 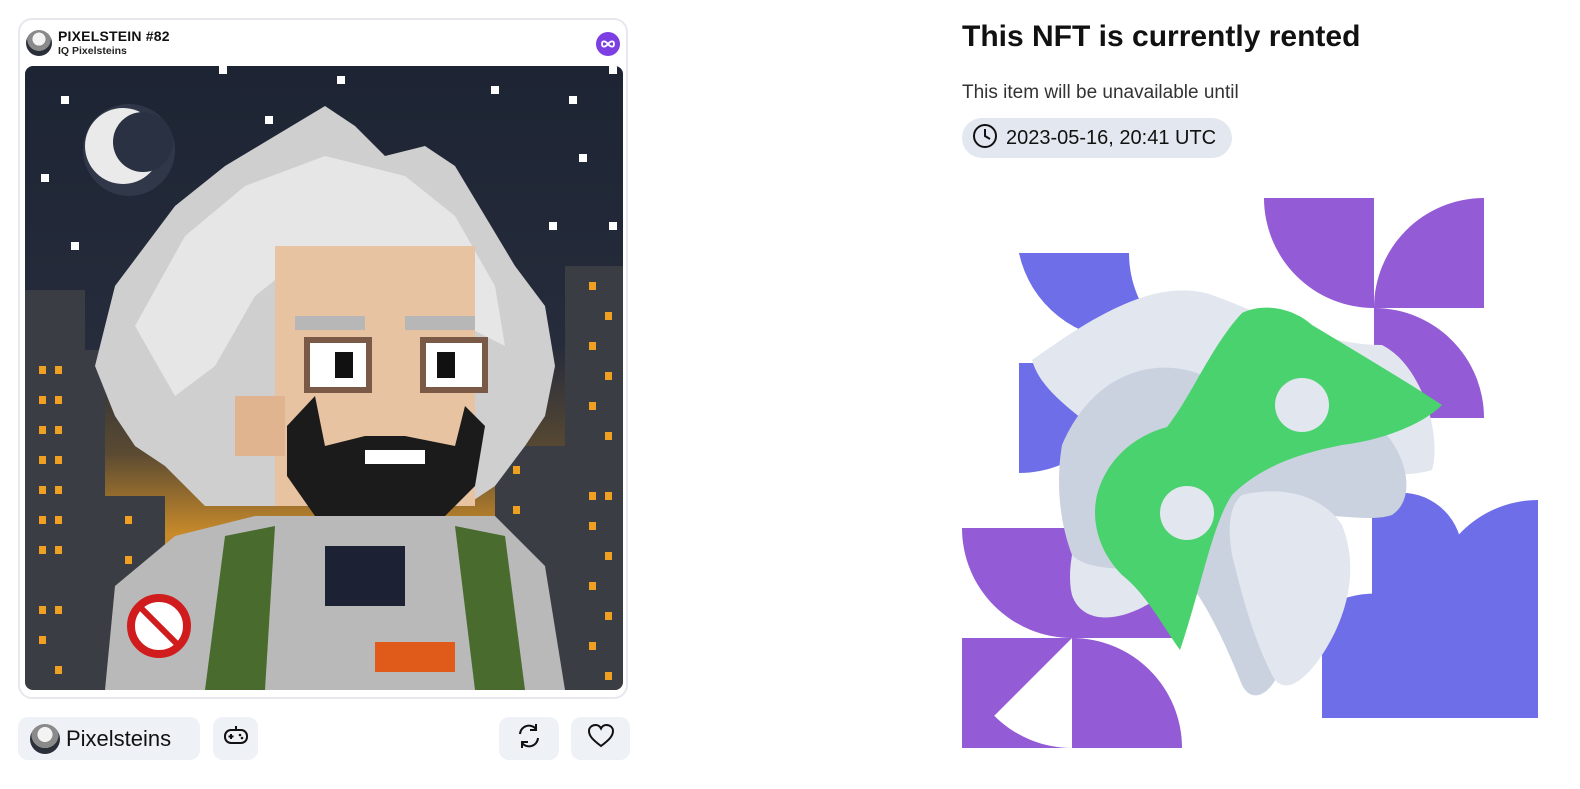 I want to click on rental-until-badge: 2023-05-16, 20:41 UTC, so click(x=1097, y=138).